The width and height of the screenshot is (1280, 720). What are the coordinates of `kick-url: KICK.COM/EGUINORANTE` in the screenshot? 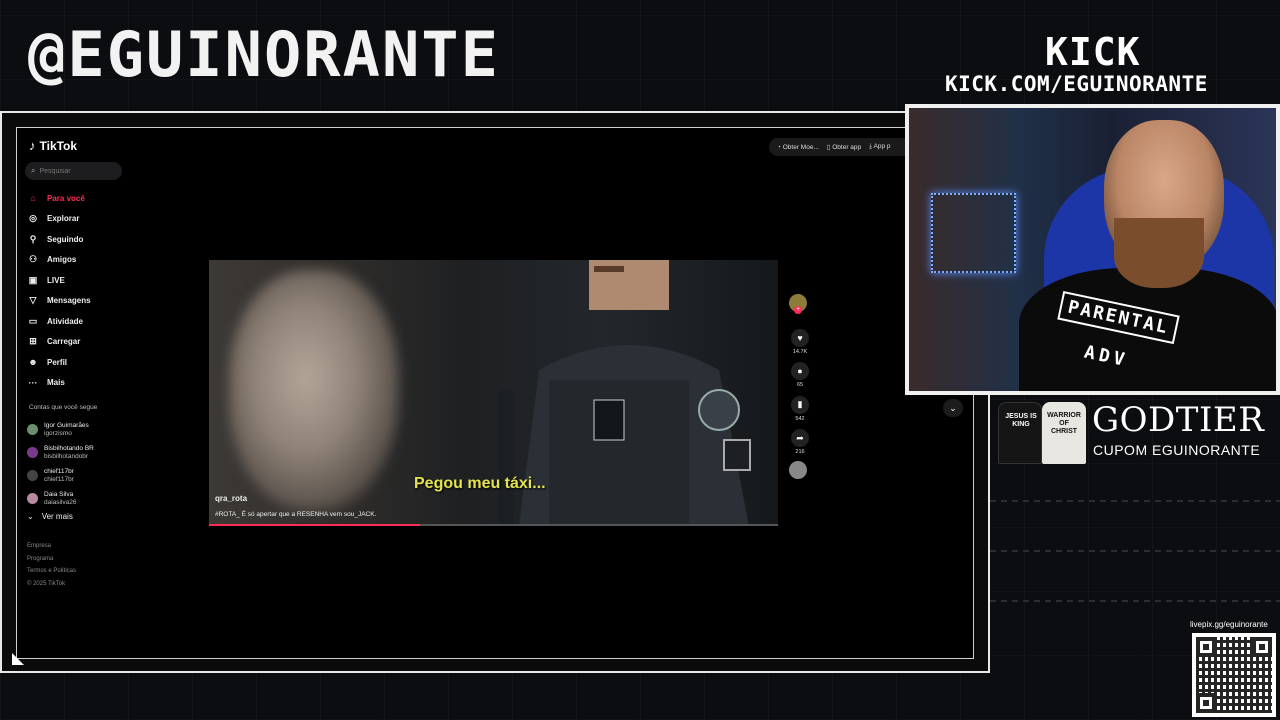 It's located at (1076, 84).